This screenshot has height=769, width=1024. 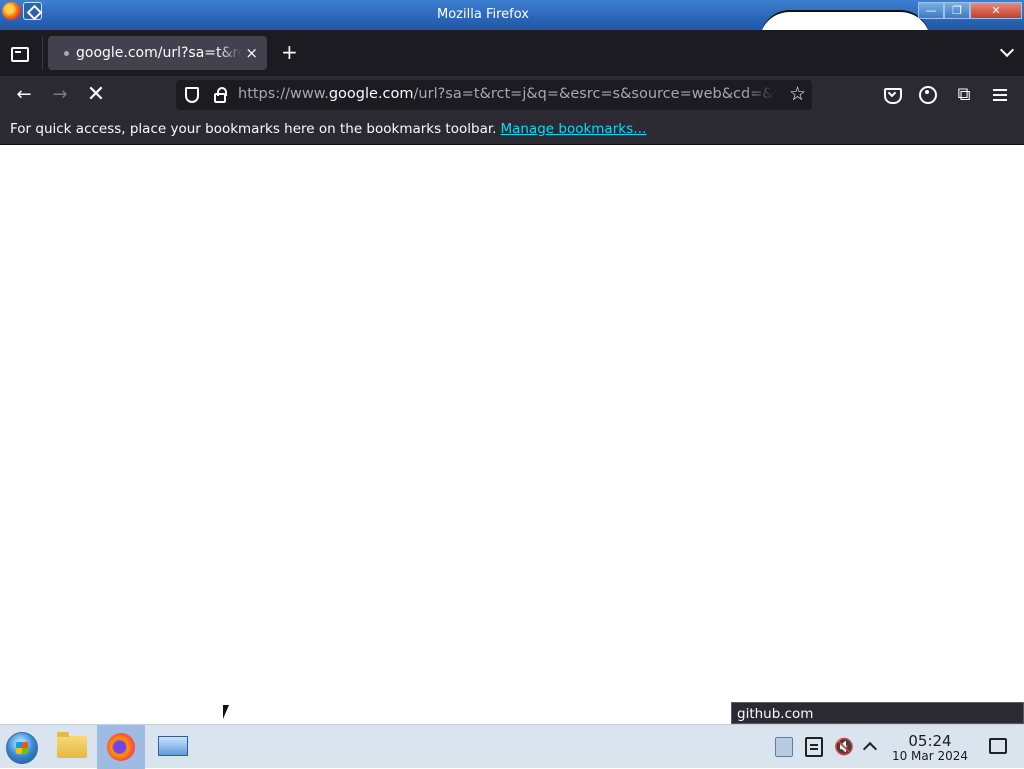 I want to click on new-tab-button: +, so click(x=289, y=52).